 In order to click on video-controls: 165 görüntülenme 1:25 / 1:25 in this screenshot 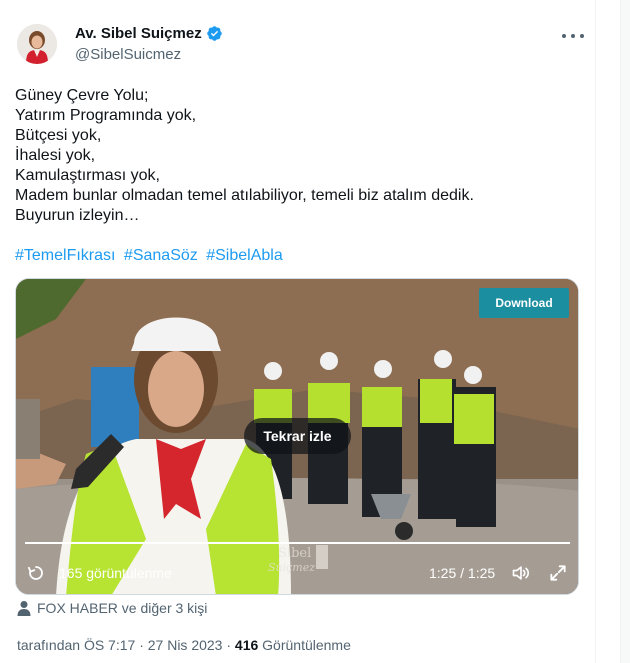, I will do `click(297, 573)`.